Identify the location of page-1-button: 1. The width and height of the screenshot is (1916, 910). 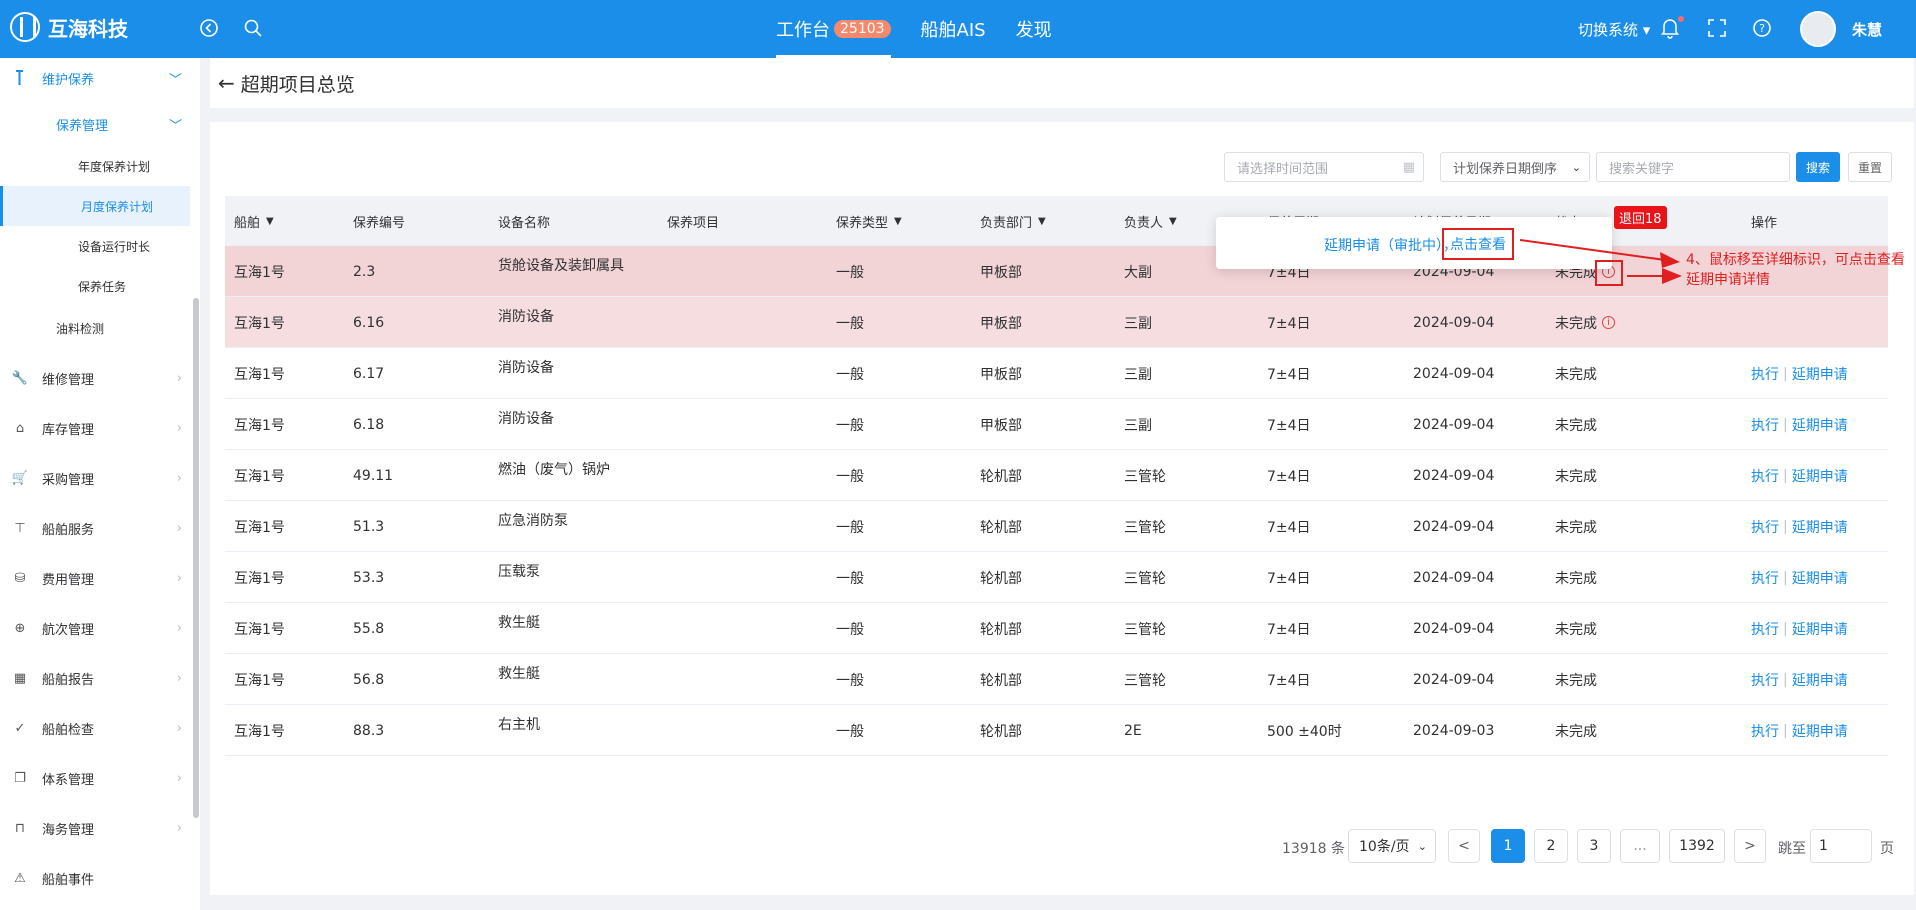
(1508, 846).